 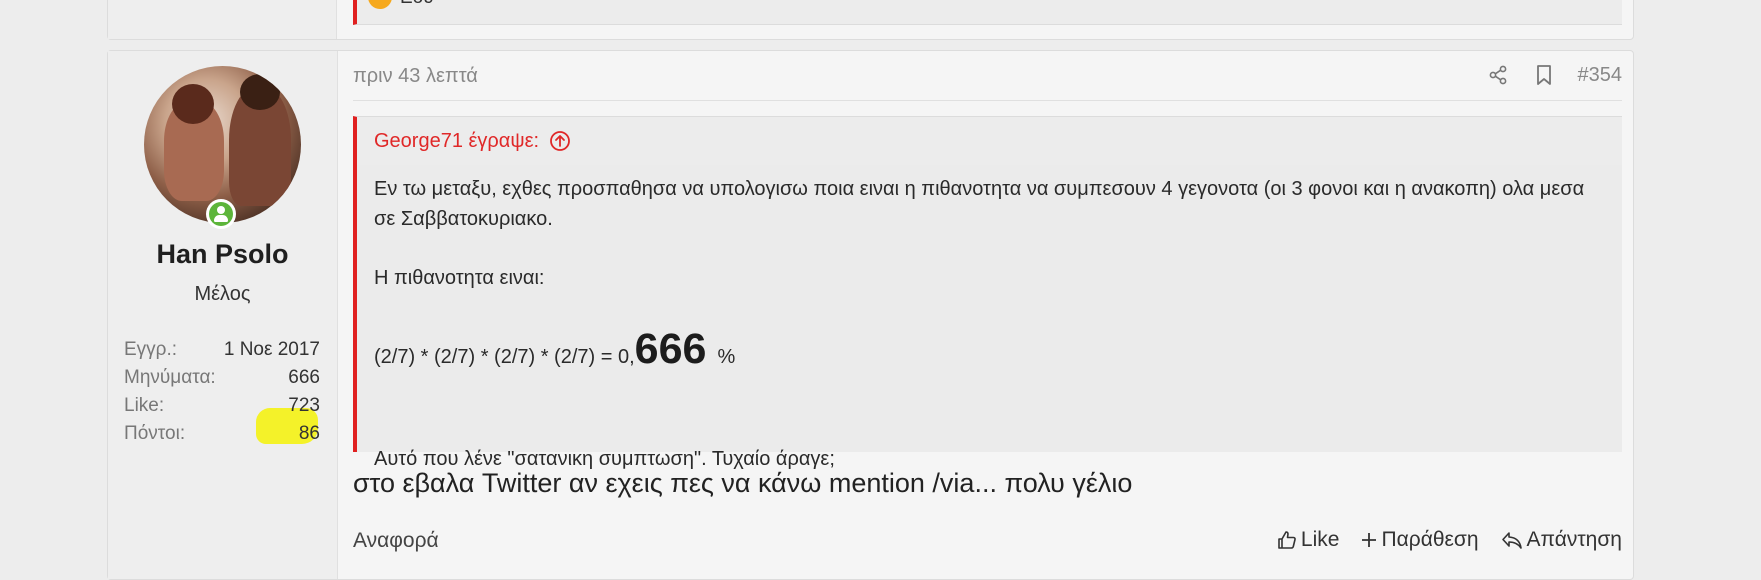 What do you see at coordinates (222, 378) in the screenshot?
I see `stat-row-messages: Μηνύματα: 666` at bounding box center [222, 378].